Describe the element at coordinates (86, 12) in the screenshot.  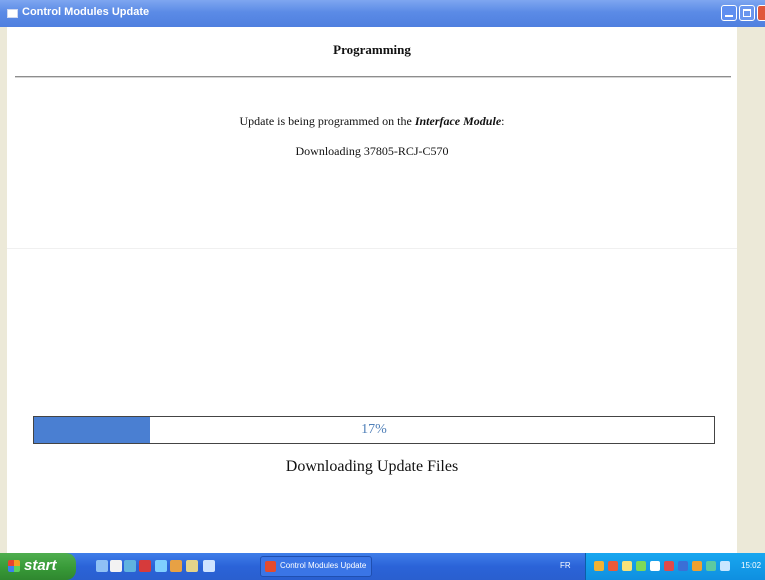
I see `window-title: Control Modules Update` at that location.